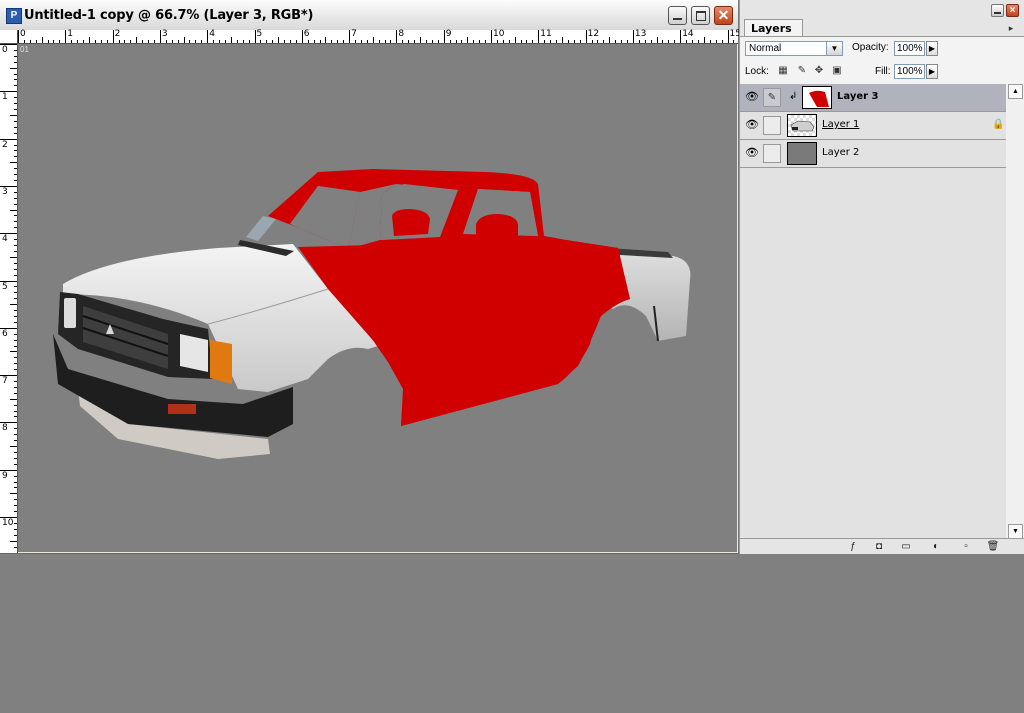 This screenshot has height=713, width=1024. Describe the element at coordinates (932, 71) in the screenshot. I see `fill-slider-button: ▶` at that location.